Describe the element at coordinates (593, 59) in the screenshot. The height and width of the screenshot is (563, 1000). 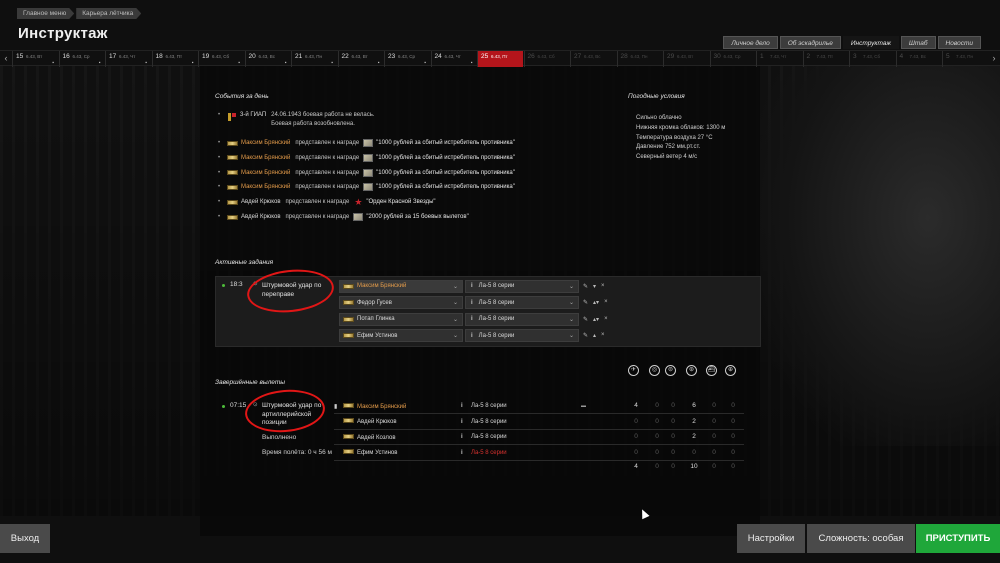
I see `timeline-day: 27 6.43, Вс` at that location.